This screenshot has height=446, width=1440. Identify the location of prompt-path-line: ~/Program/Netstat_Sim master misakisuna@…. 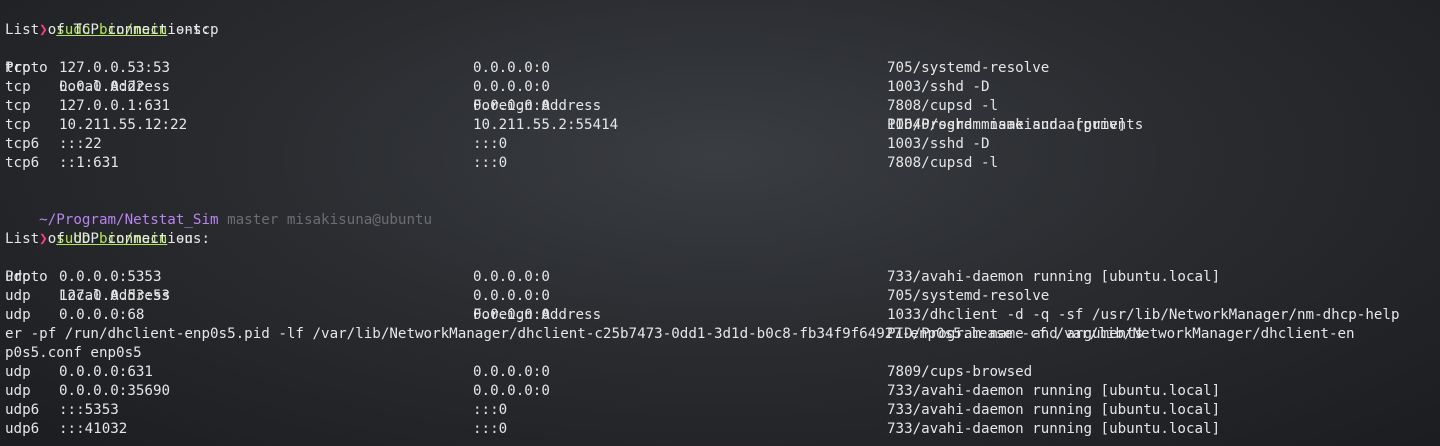
(722, 210).